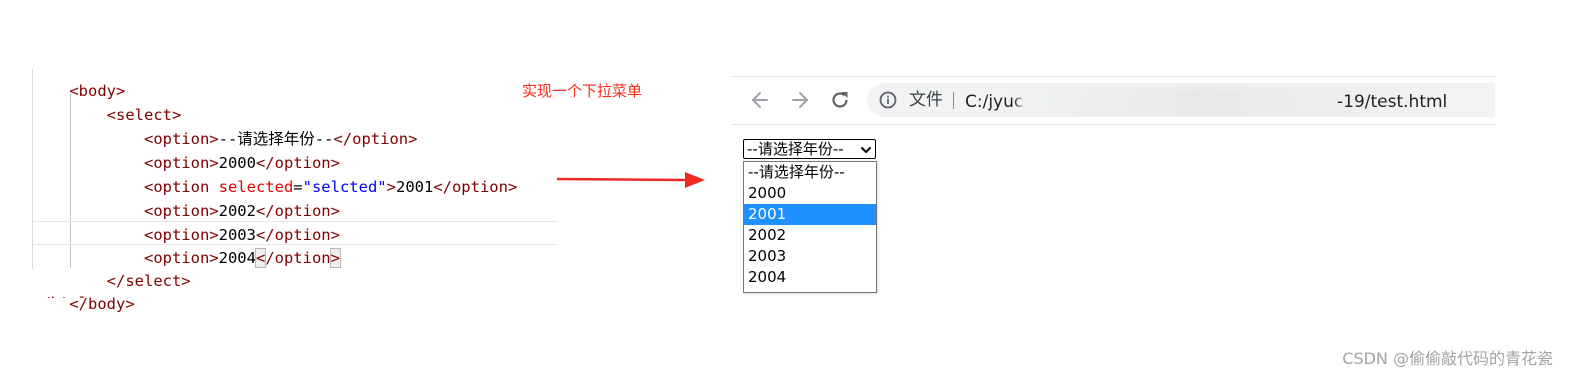 The height and width of the screenshot is (376, 1573). What do you see at coordinates (810, 214) in the screenshot?
I see `select-option-highlighted: 2001` at bounding box center [810, 214].